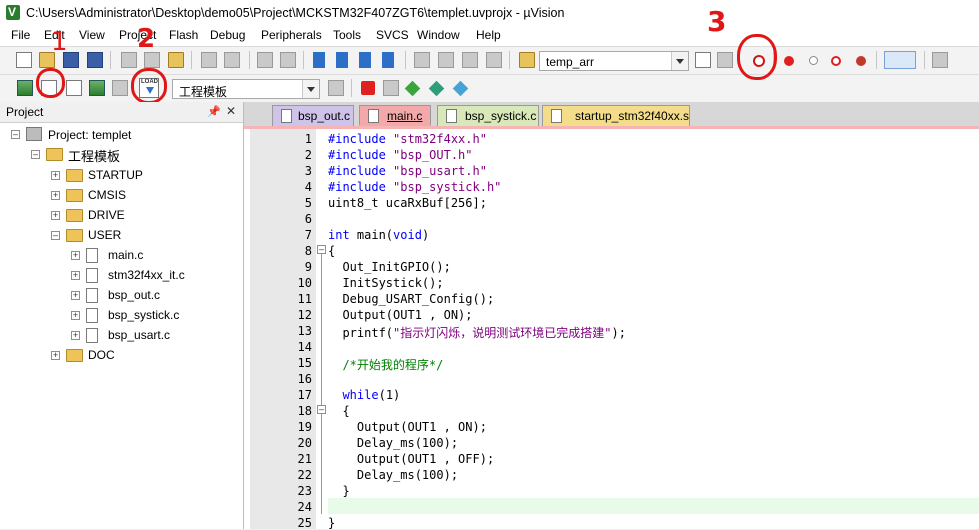 The width and height of the screenshot is (979, 530). I want to click on cut-icon, so click(129, 60).